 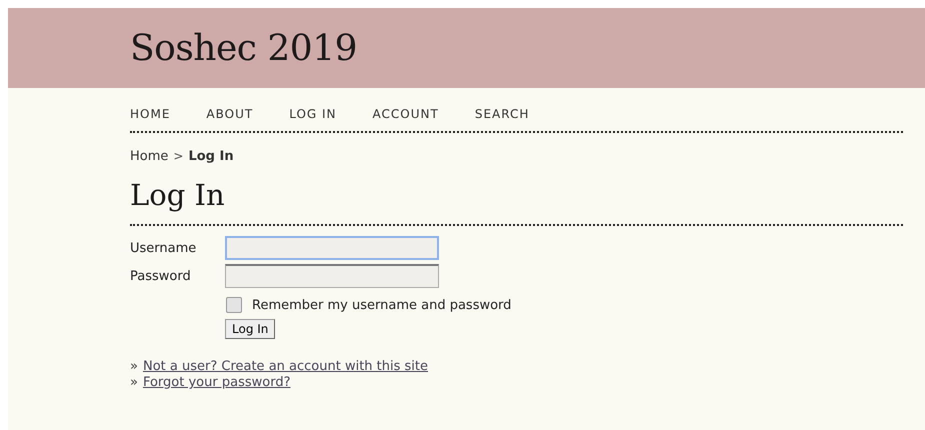 What do you see at coordinates (382, 305) in the screenshot?
I see `checkbox-label: Remember my username and password` at bounding box center [382, 305].